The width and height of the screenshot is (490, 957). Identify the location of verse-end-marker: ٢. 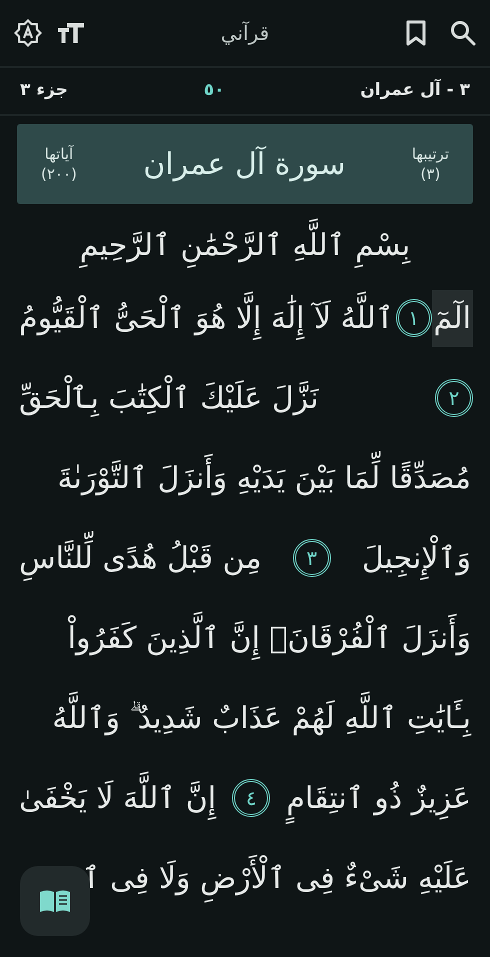
(454, 398).